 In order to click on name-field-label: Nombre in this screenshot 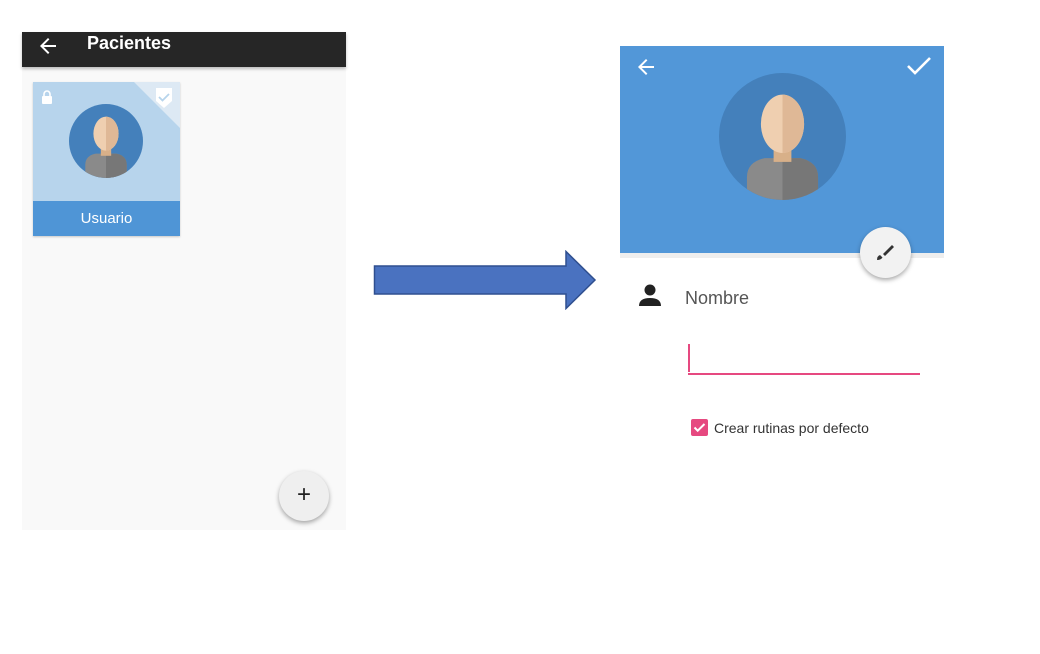, I will do `click(717, 298)`.